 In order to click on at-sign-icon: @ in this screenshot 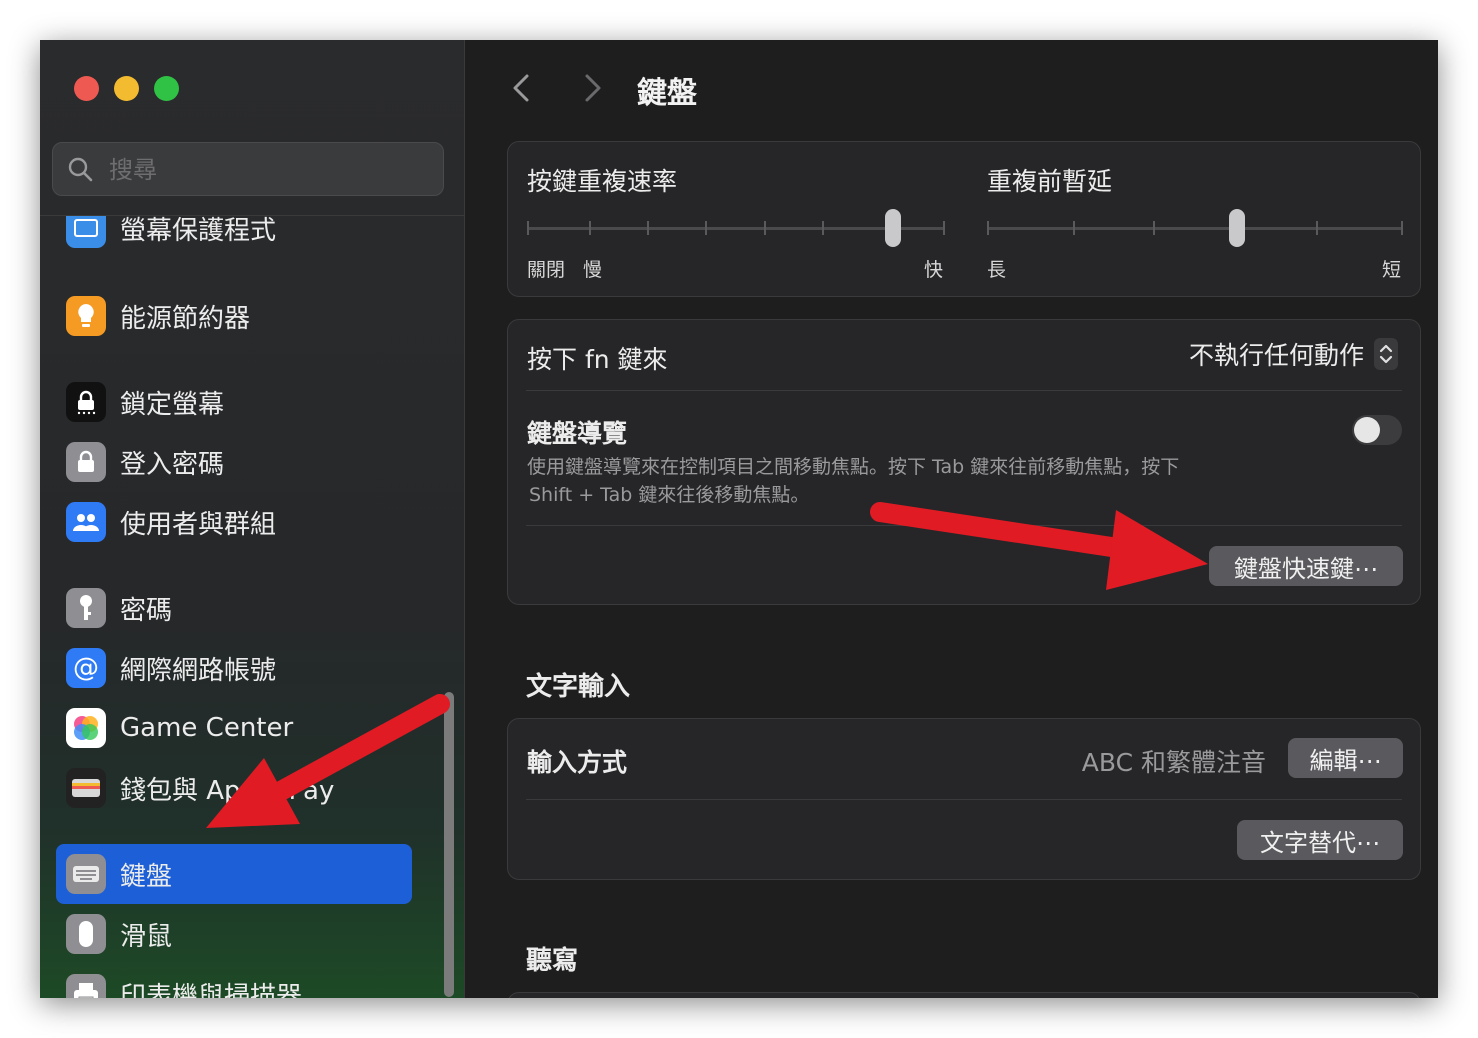, I will do `click(86, 668)`.